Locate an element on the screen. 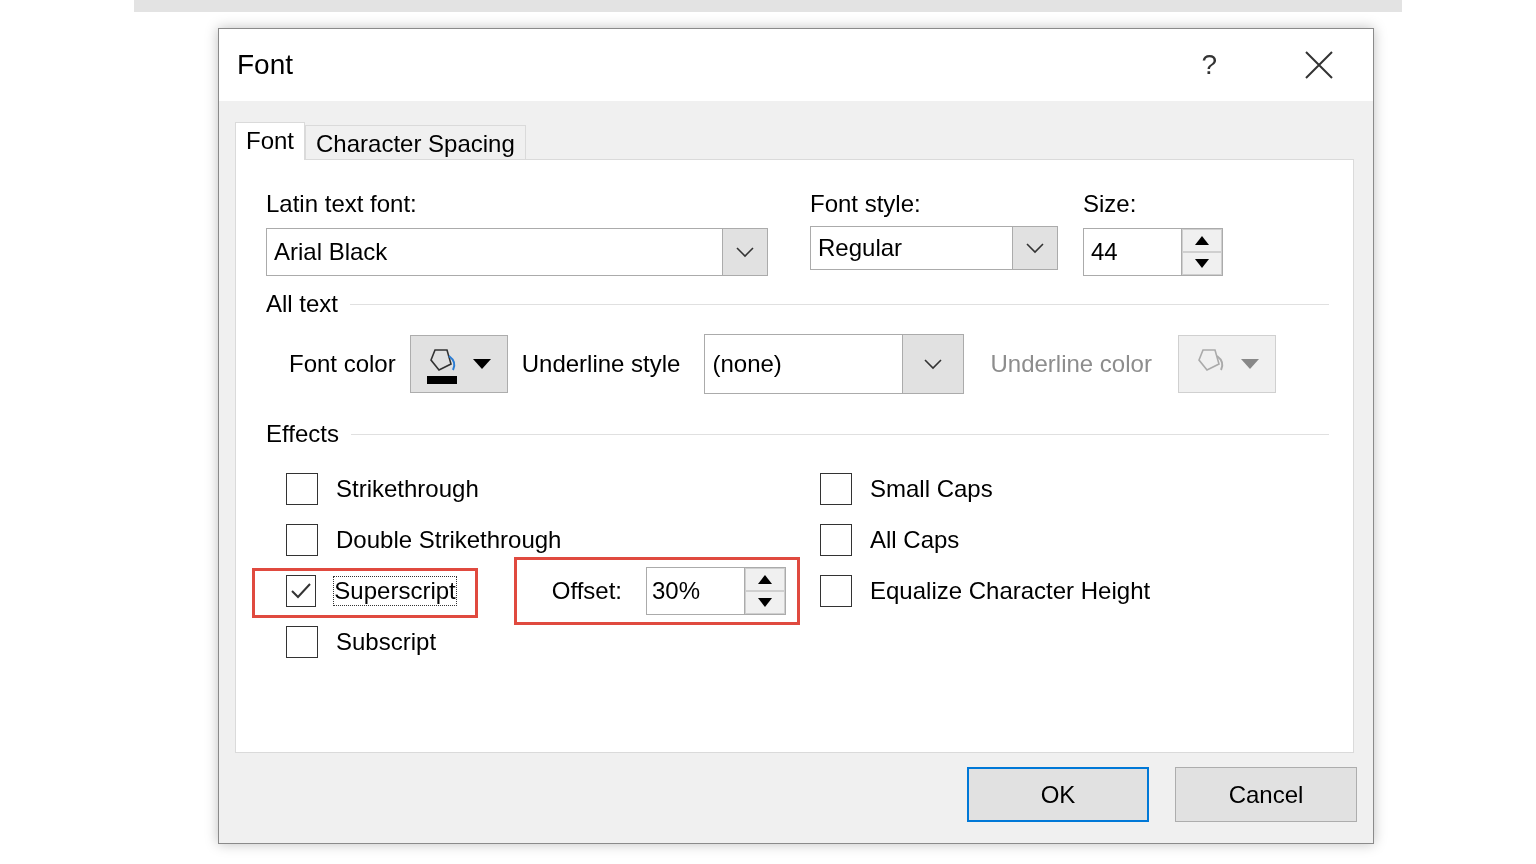 The height and width of the screenshot is (864, 1536). field-label: Latin text font: is located at coordinates (342, 204).